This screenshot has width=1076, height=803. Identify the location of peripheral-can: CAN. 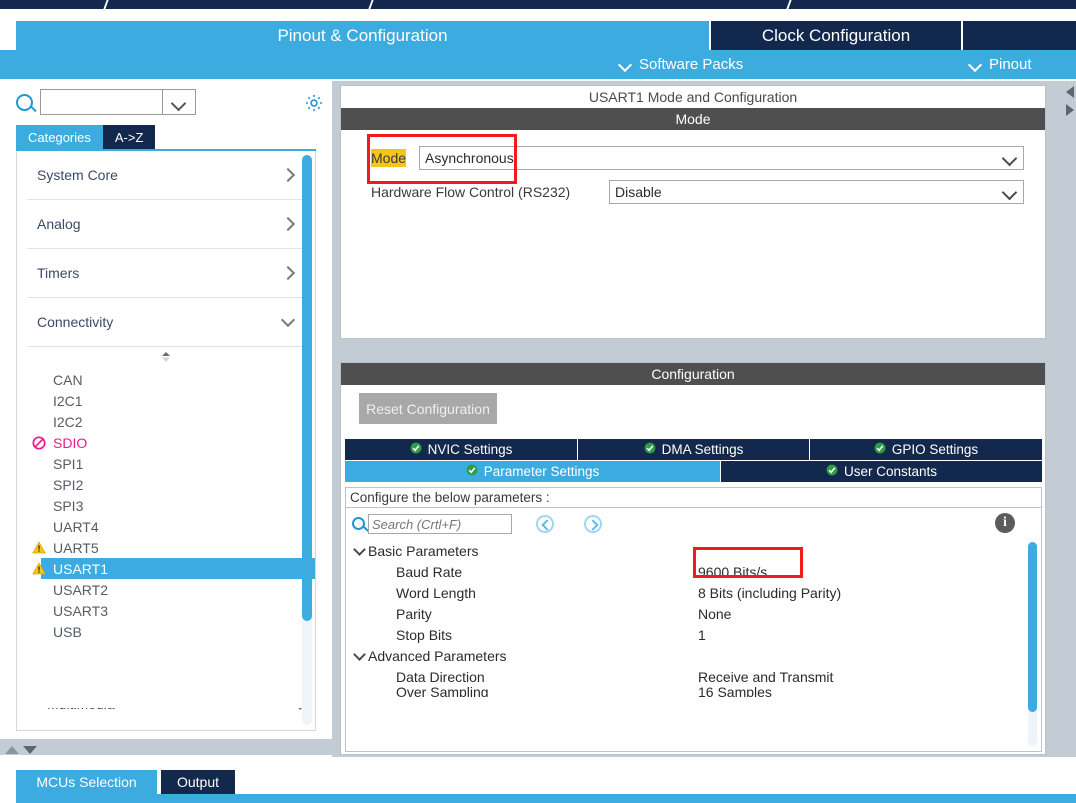
(166, 379).